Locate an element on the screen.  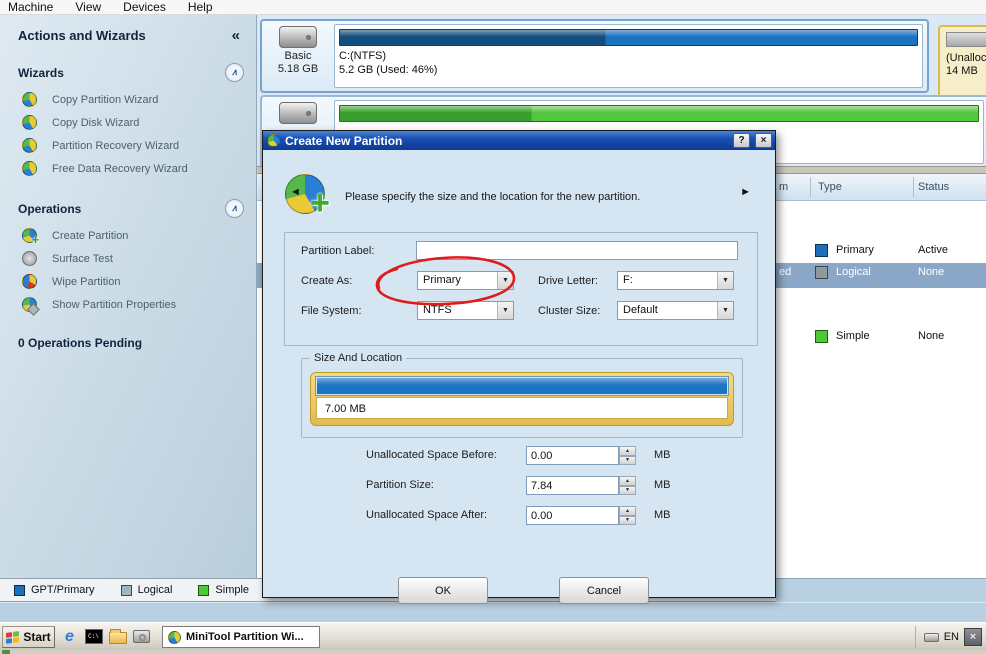
partition-label-input is located at coordinates (577, 250).